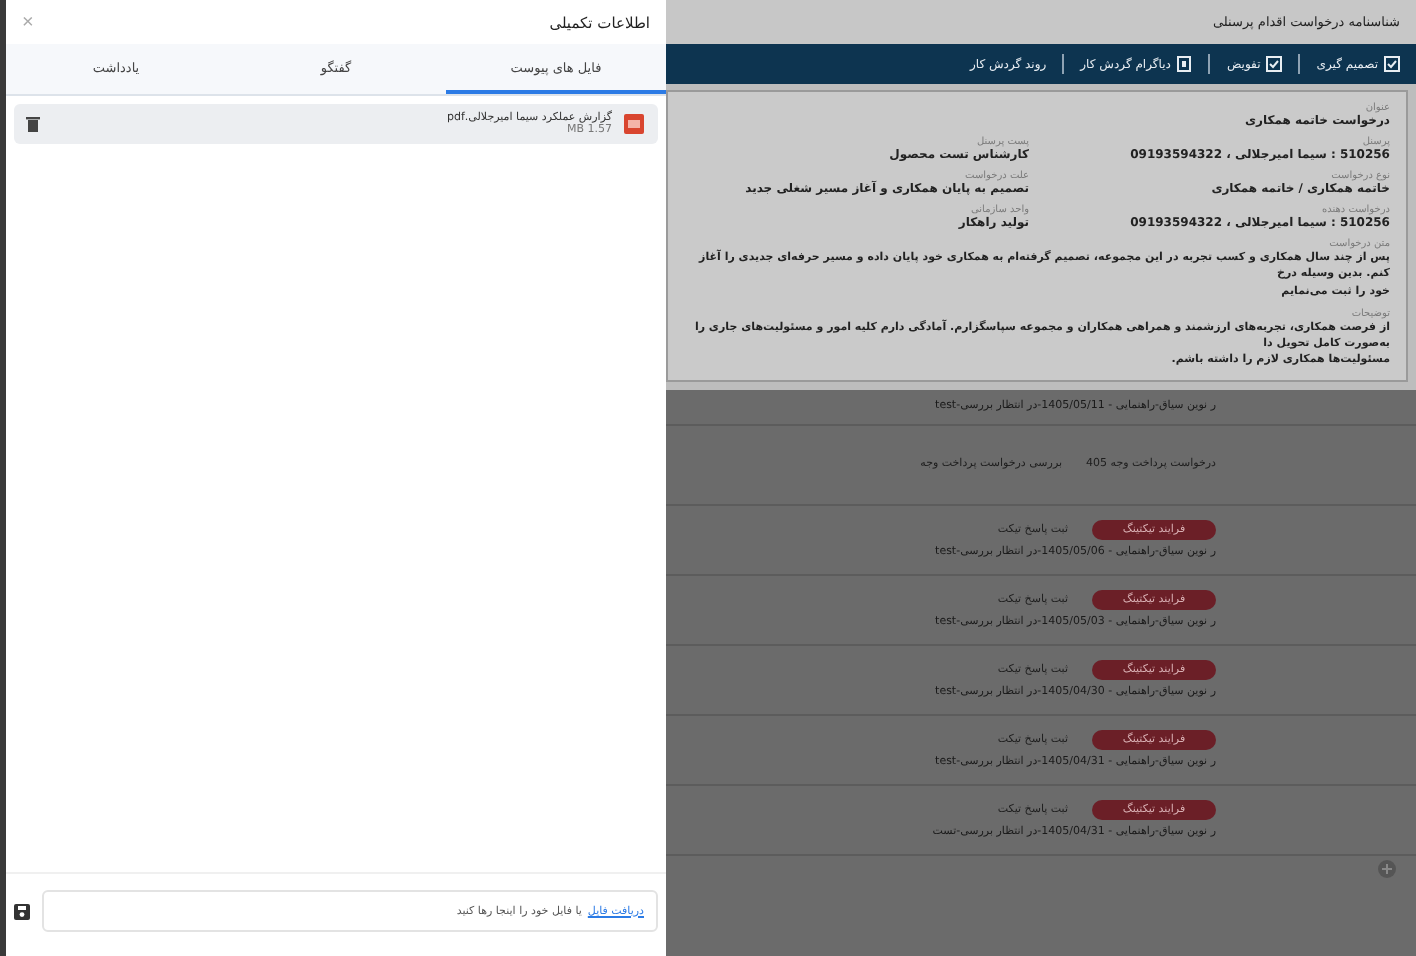 This screenshot has height=956, width=1416. I want to click on save-icon, so click(22, 911).